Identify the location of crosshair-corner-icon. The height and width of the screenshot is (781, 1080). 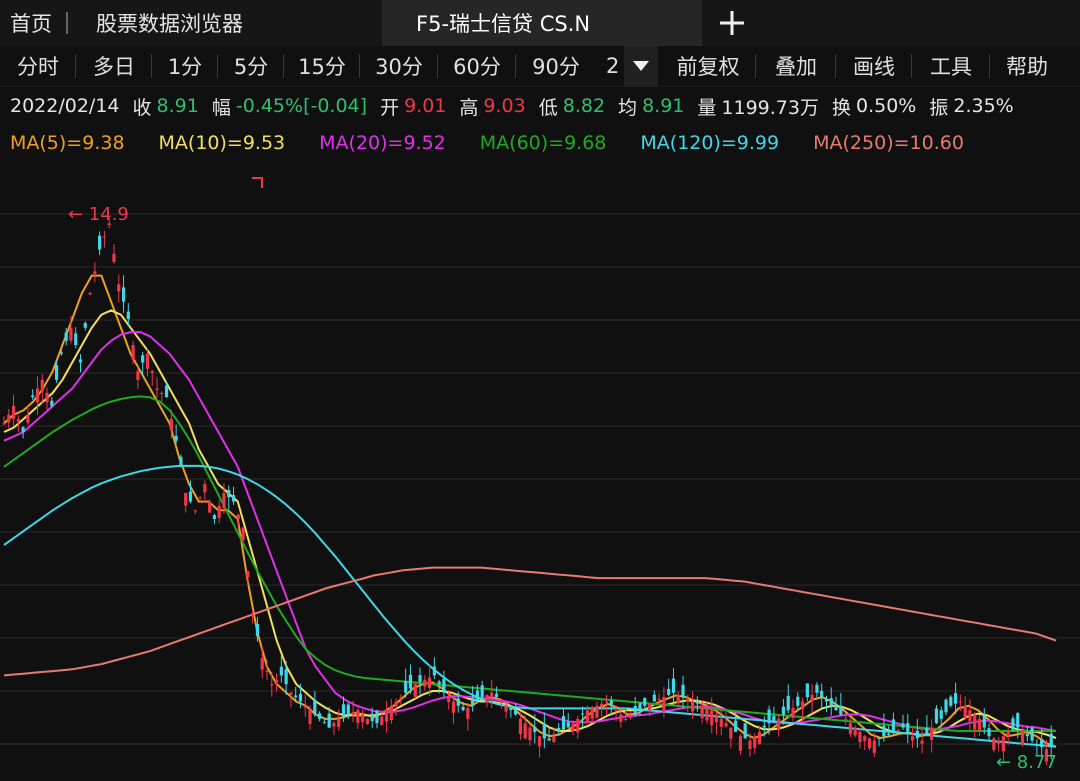
(257, 182).